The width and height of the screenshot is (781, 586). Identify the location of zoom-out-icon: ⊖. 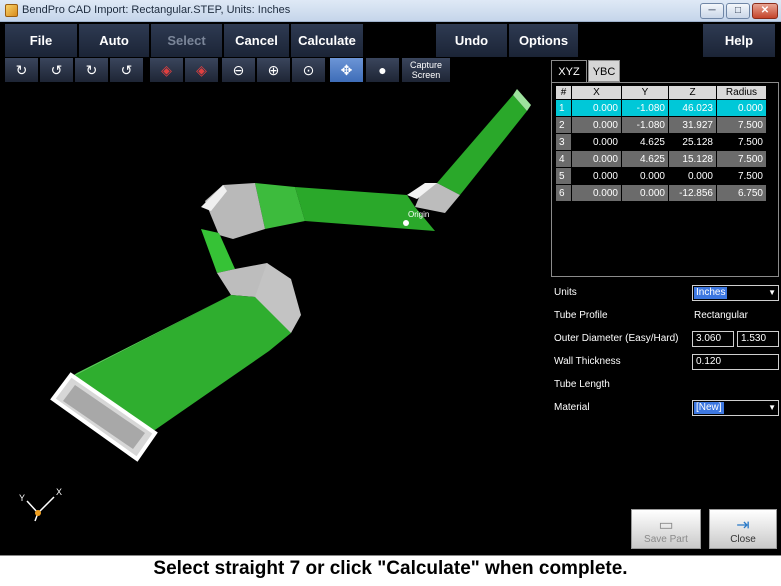
(239, 70).